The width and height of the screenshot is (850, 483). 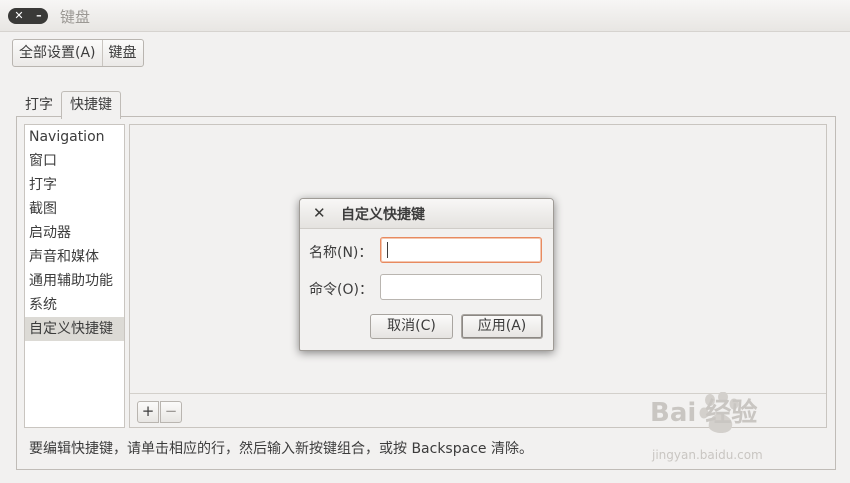 I want to click on window-title: 键盘, so click(x=75, y=17).